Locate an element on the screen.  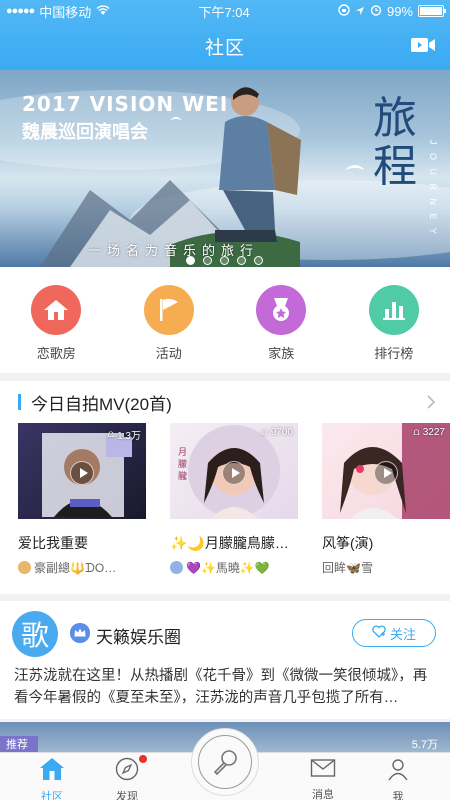
video-camera-icon is located at coordinates (423, 45).